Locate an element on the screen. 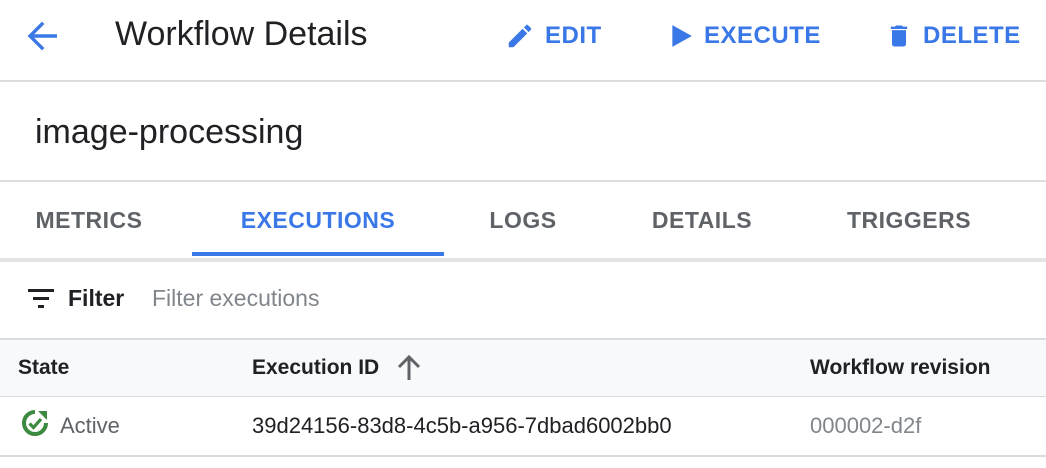 The width and height of the screenshot is (1046, 468). state-cell: Active is located at coordinates (70, 426).